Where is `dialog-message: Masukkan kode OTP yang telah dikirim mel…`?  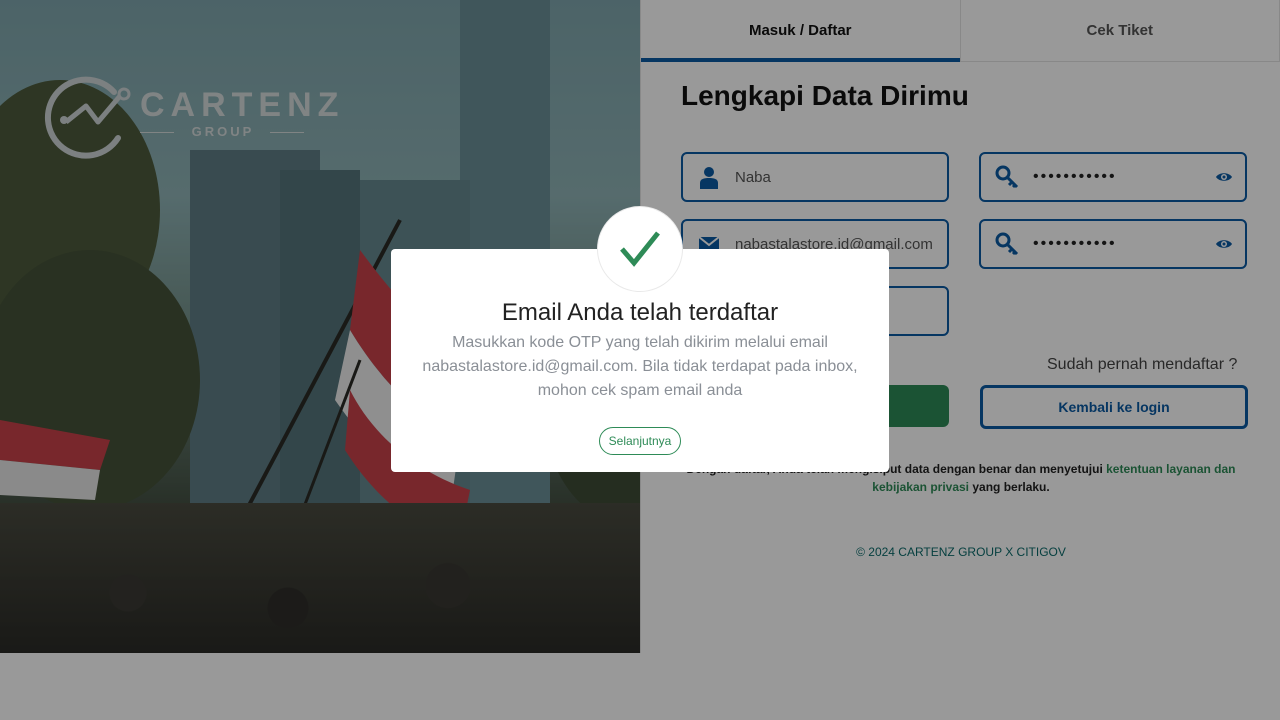 dialog-message: Masukkan kode OTP yang telah dikirim mel… is located at coordinates (640, 366).